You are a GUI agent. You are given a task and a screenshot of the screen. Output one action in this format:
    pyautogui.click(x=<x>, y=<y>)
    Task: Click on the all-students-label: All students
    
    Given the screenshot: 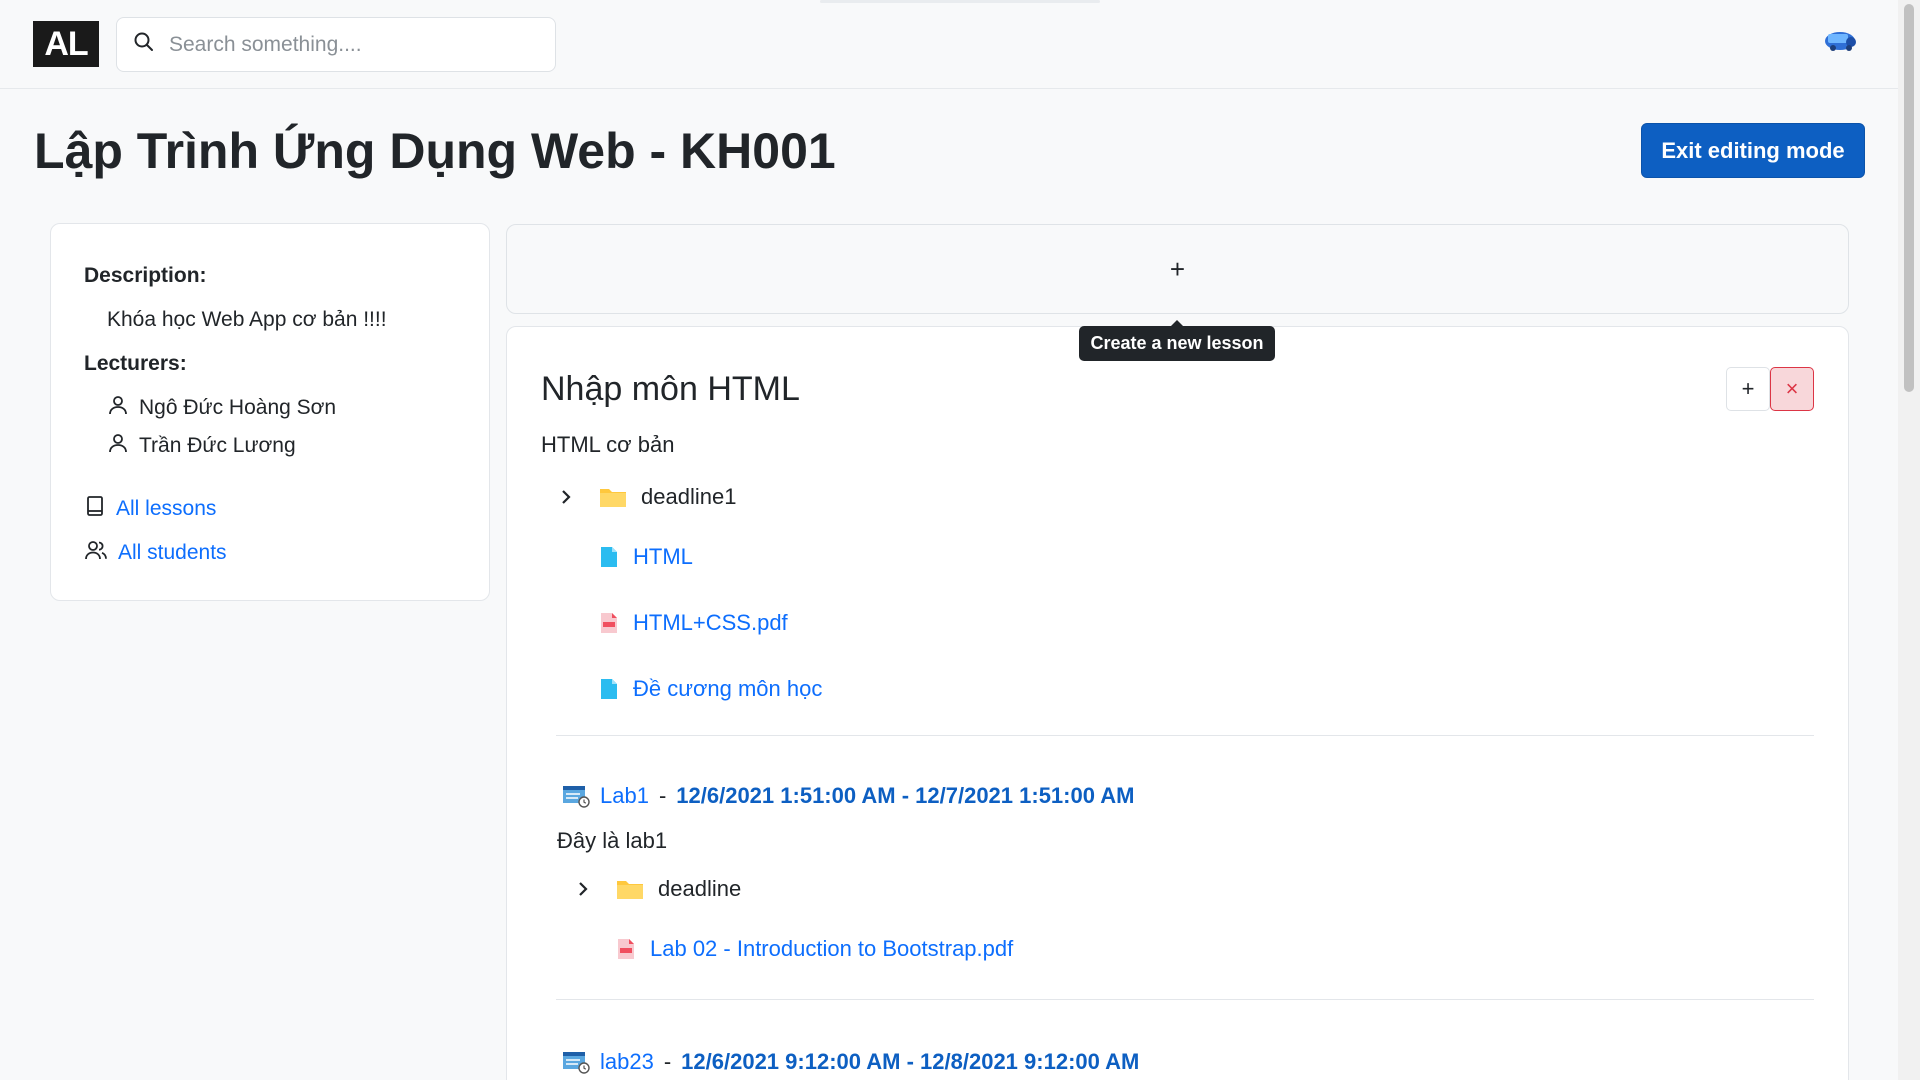 What is the action you would take?
    pyautogui.click(x=172, y=552)
    